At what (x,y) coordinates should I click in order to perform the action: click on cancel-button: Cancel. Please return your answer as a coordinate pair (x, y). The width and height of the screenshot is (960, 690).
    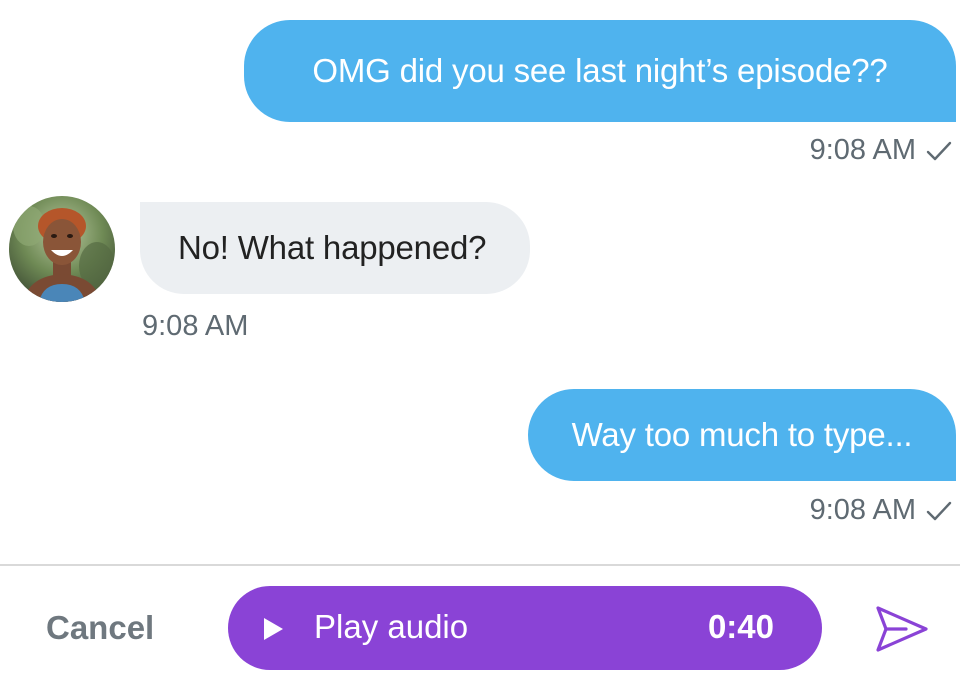
    Looking at the image, I should click on (100, 628).